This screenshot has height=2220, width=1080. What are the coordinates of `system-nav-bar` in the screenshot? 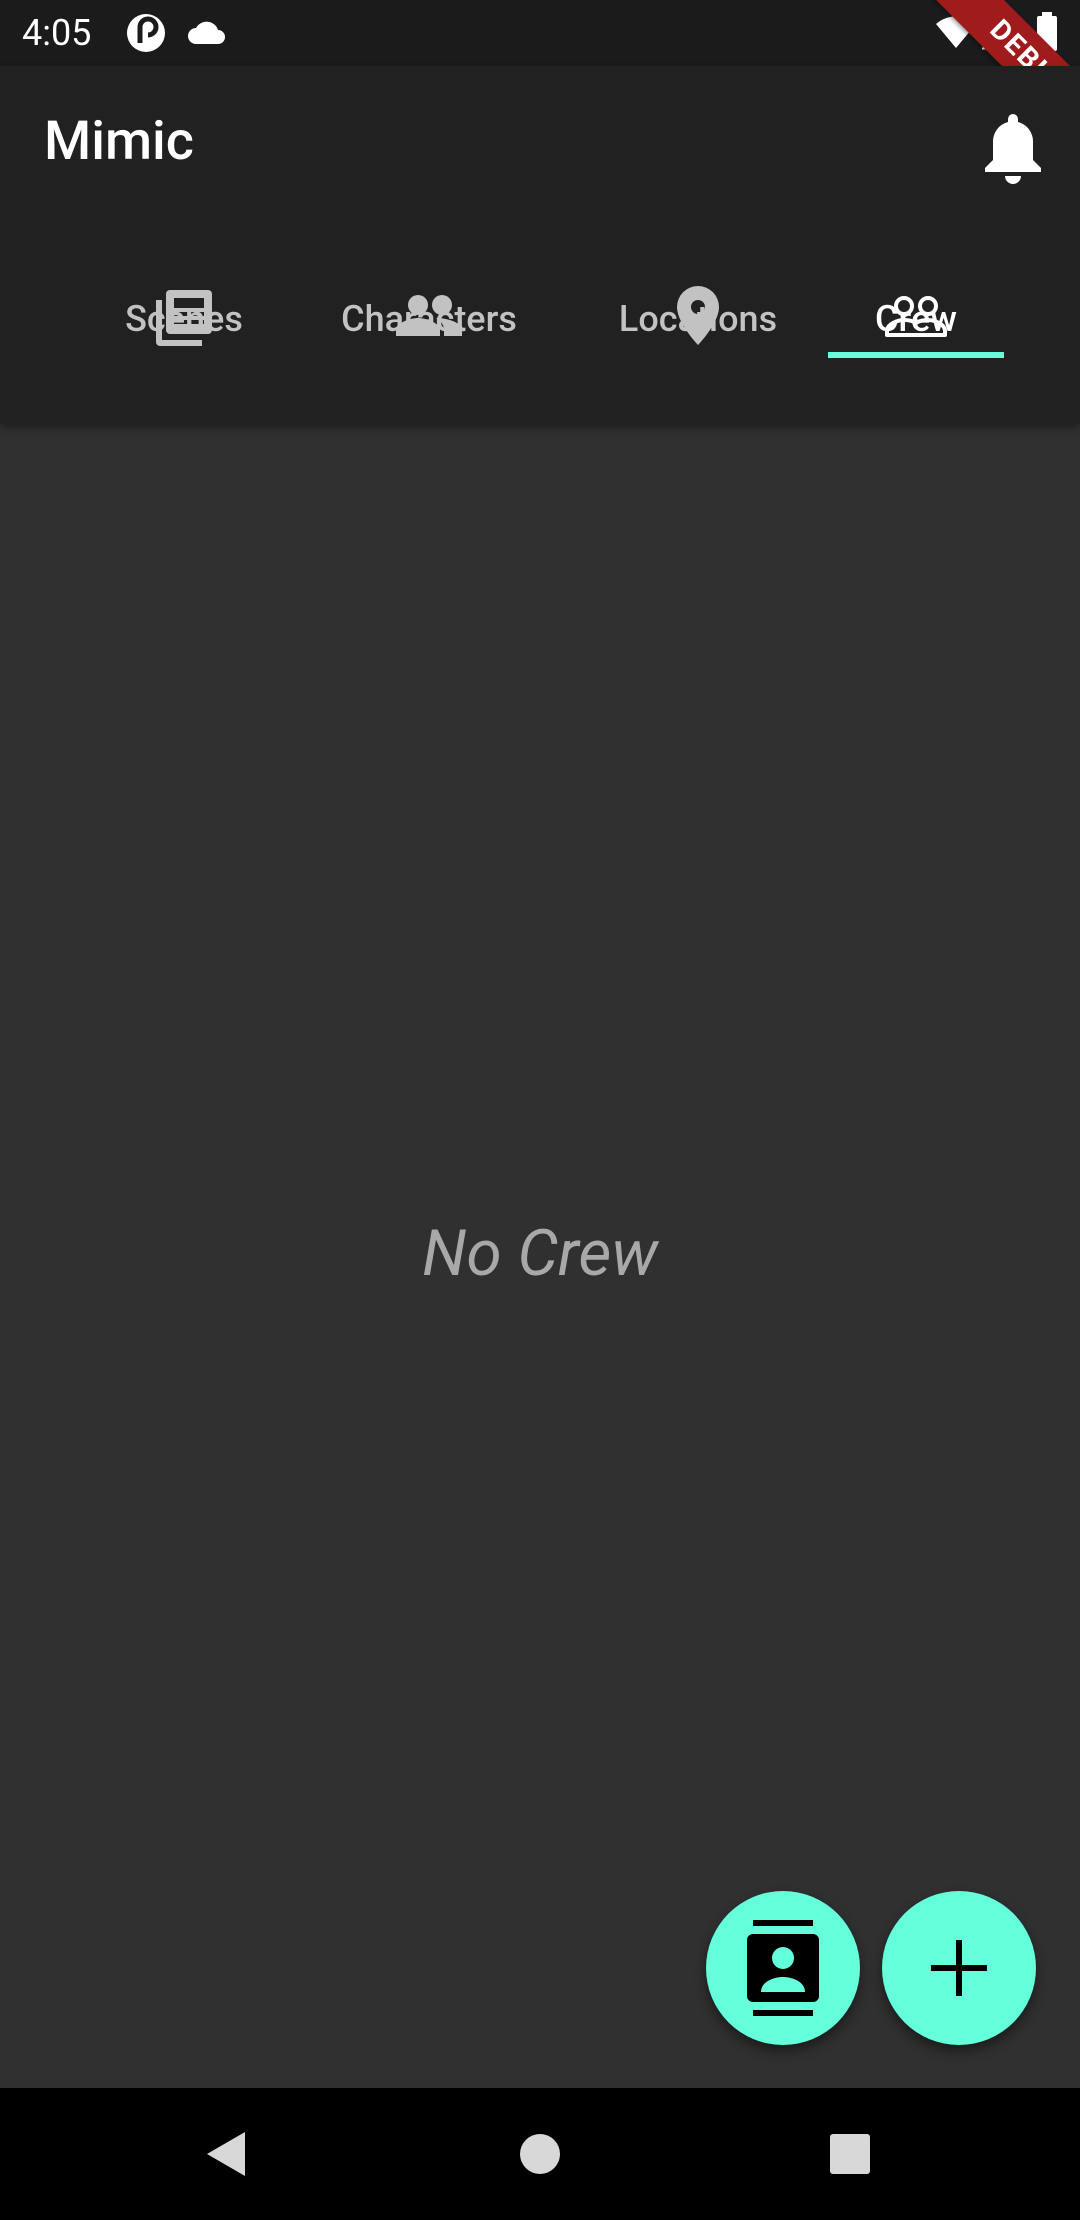 It's located at (540, 2154).